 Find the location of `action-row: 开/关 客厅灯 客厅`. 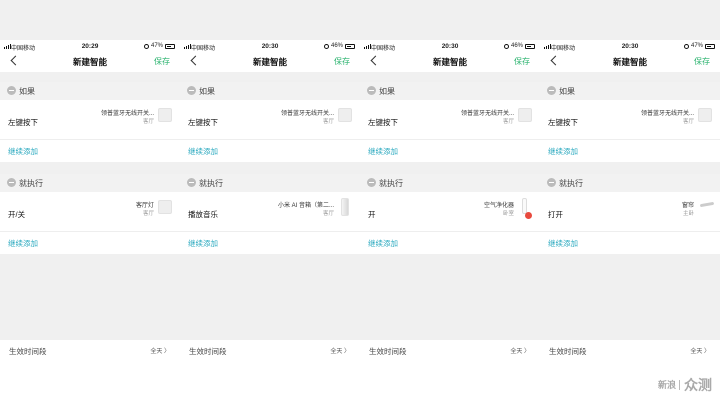

action-row: 开/关 客厅灯 客厅 is located at coordinates (90, 212).